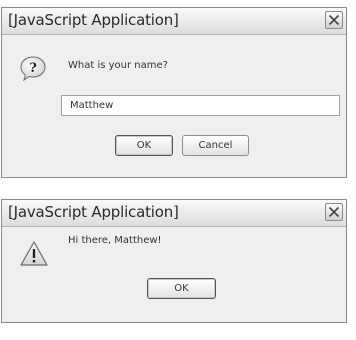  I want to click on alert-titlebar: [JavaScript Application], so click(174, 213).